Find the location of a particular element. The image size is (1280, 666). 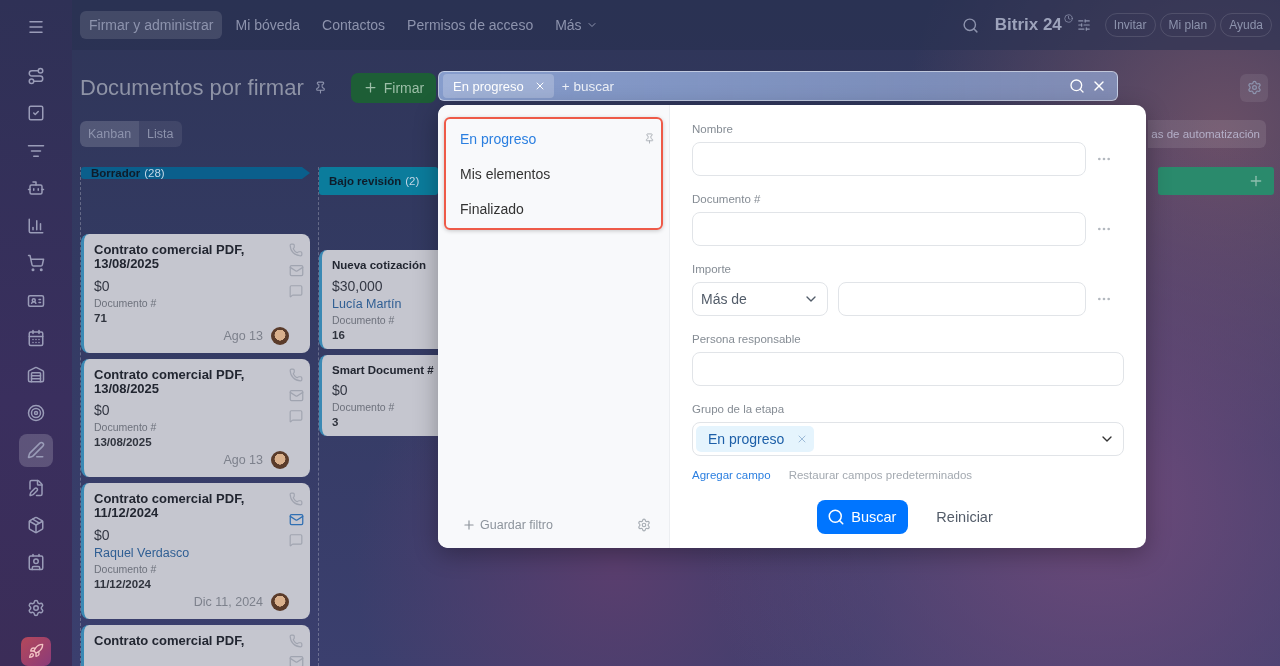

column-title: Bajo revisión is located at coordinates (365, 181).